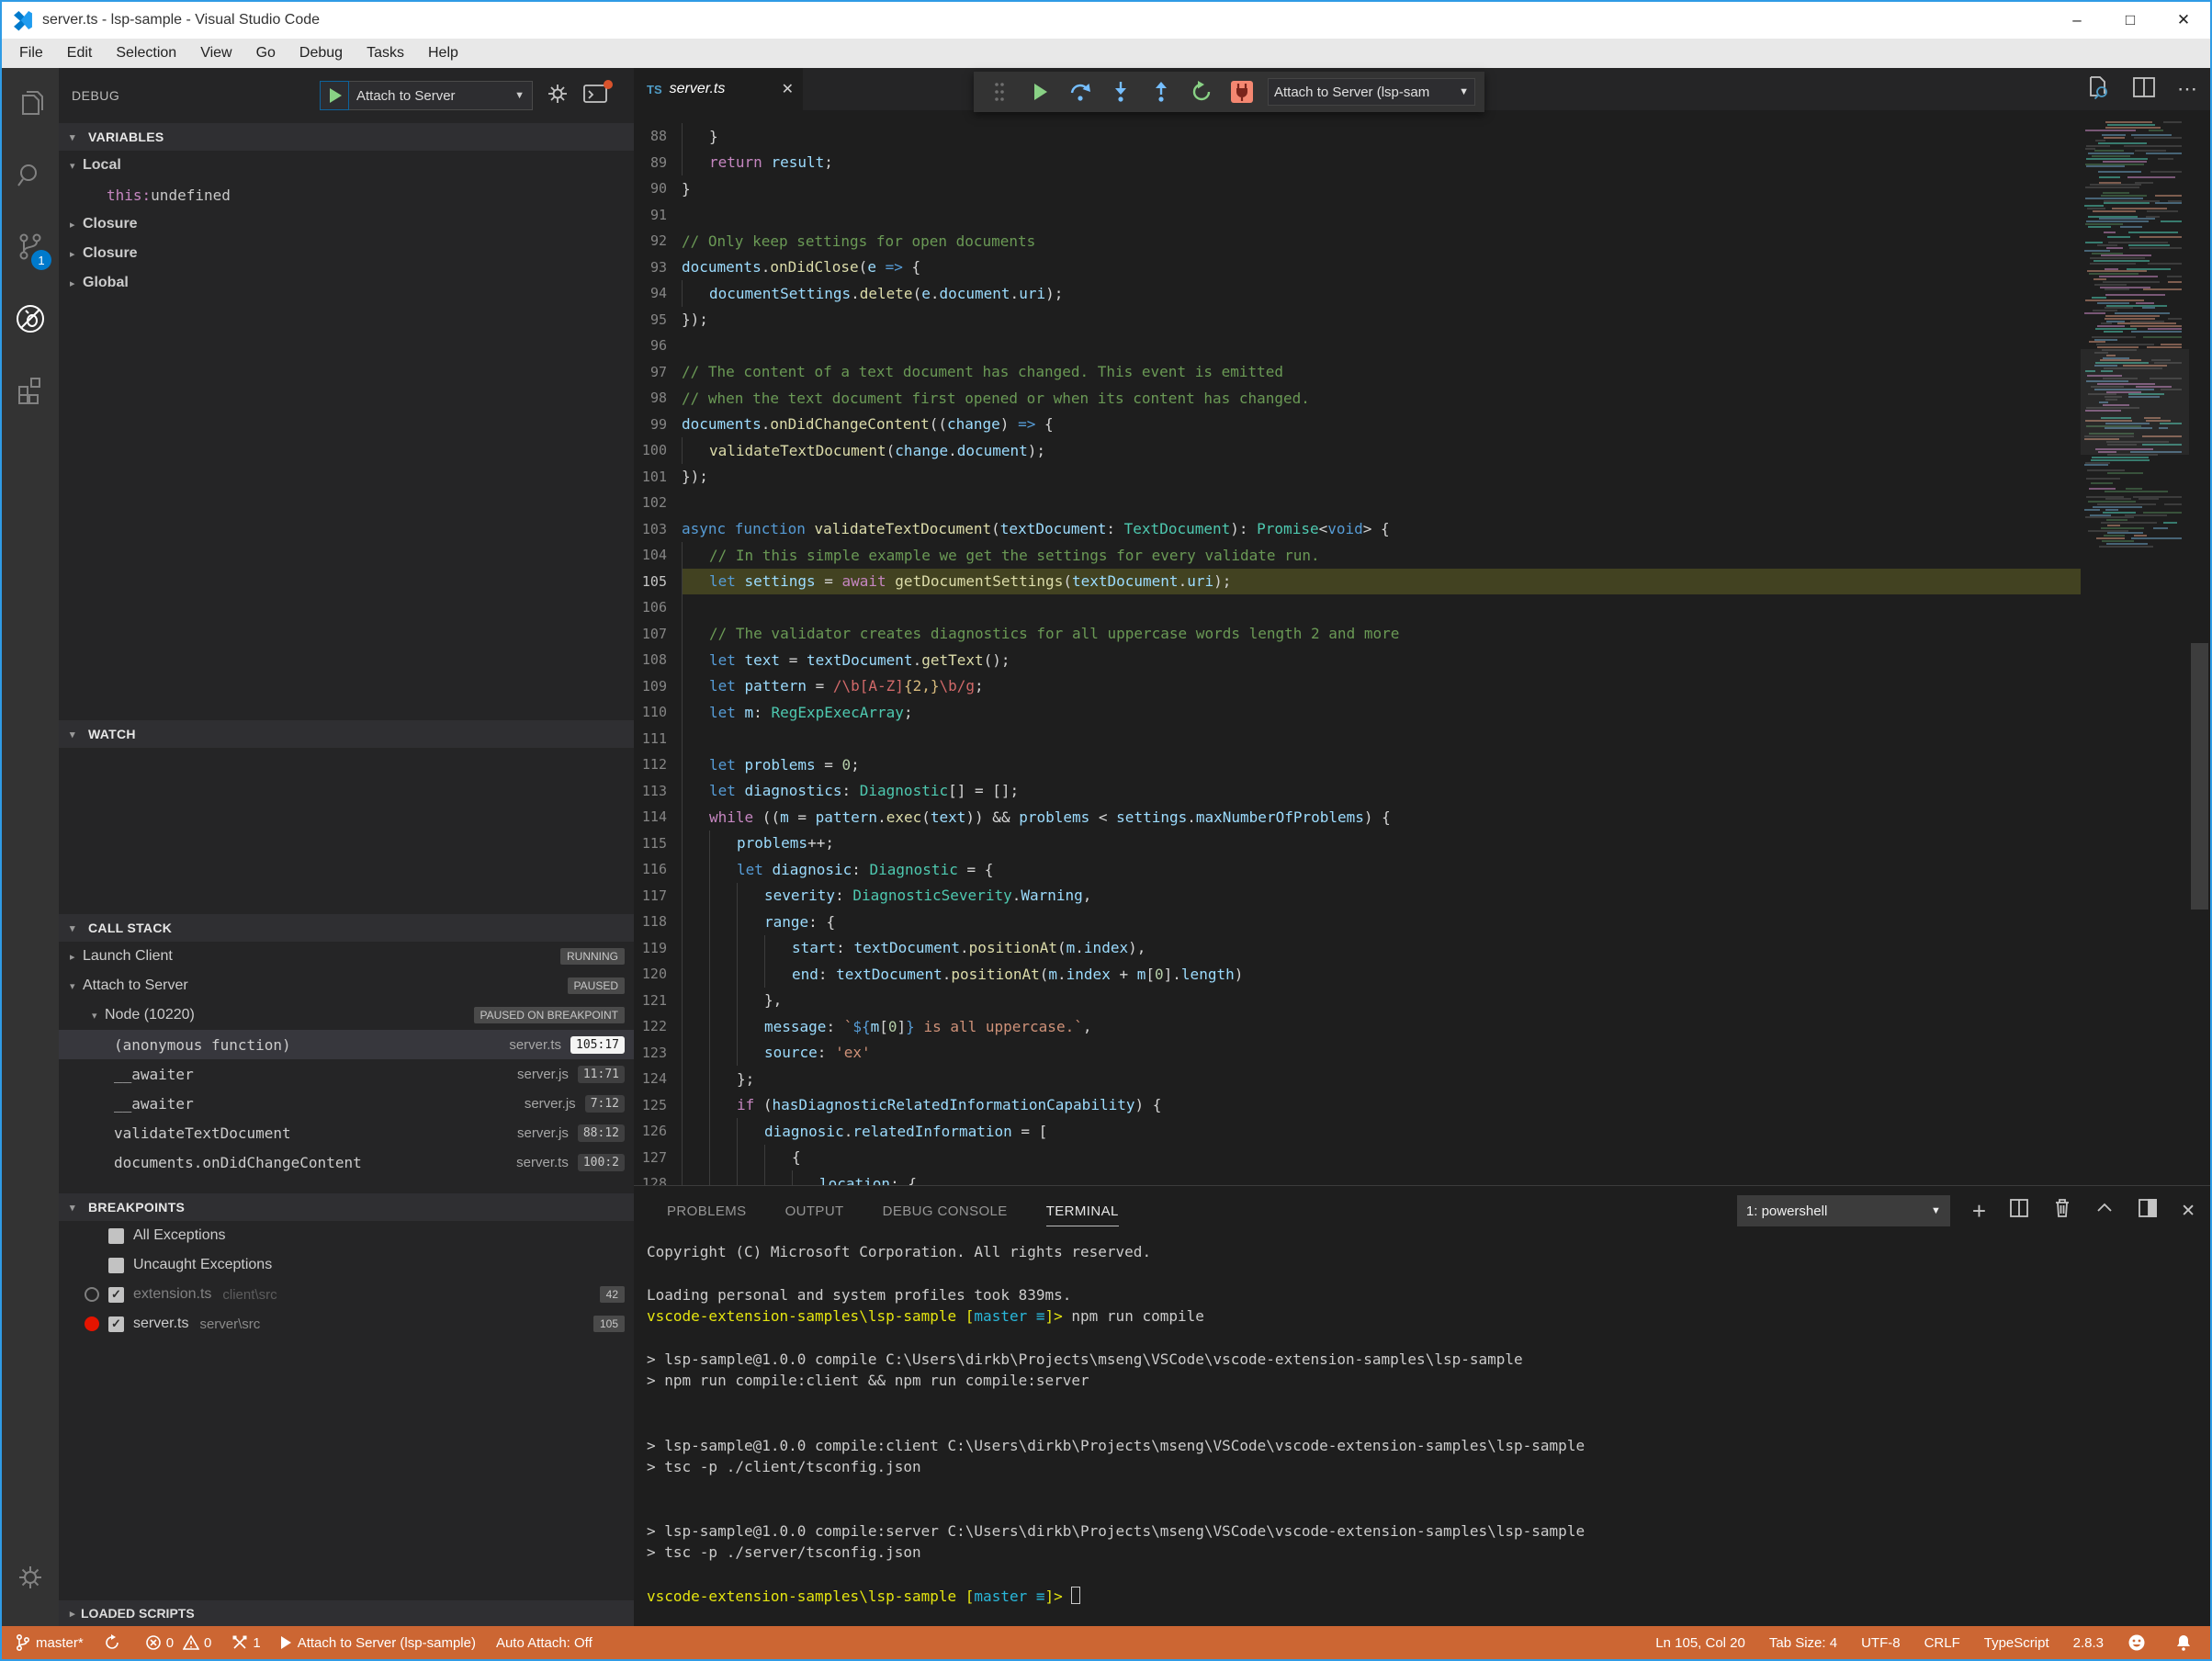  What do you see at coordinates (658, 163) in the screenshot?
I see `line-number: 89` at bounding box center [658, 163].